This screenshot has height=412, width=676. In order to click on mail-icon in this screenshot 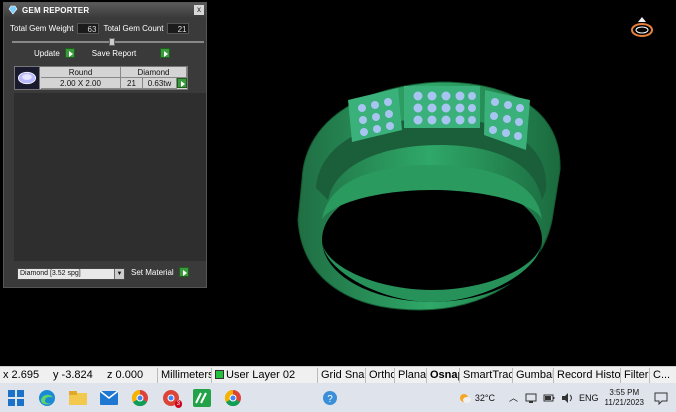, I will do `click(109, 398)`.